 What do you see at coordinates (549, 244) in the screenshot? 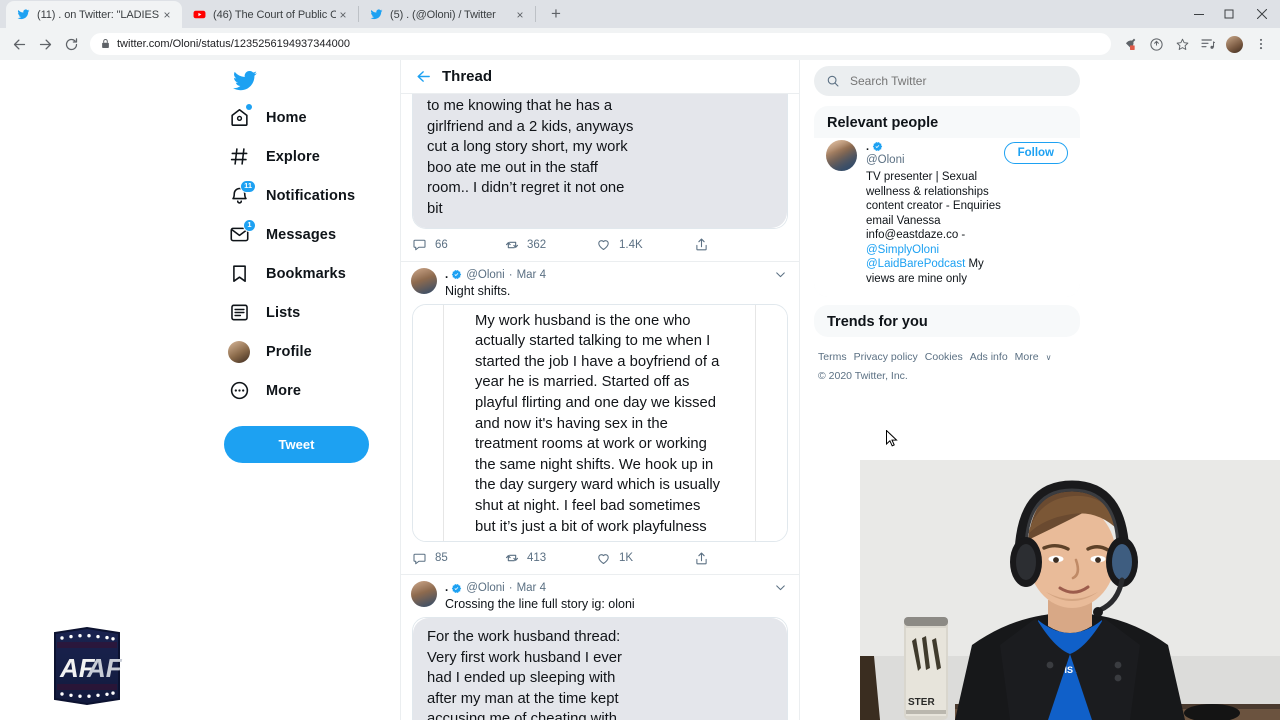
I see `retweet-button: 362` at bounding box center [549, 244].